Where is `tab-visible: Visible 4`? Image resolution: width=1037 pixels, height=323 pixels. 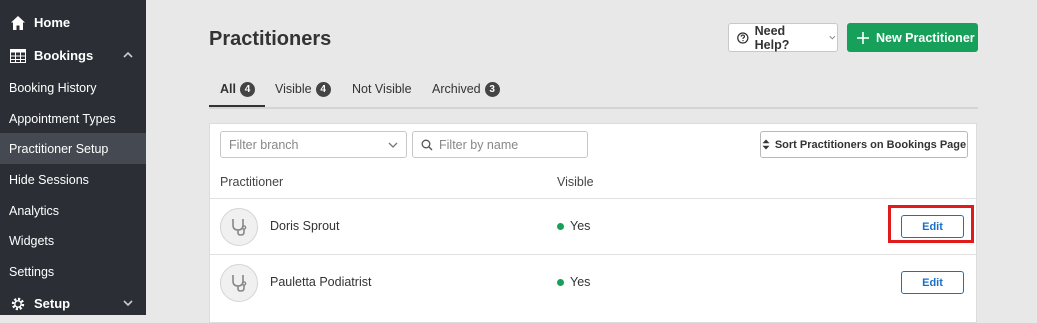 tab-visible: Visible 4 is located at coordinates (303, 93).